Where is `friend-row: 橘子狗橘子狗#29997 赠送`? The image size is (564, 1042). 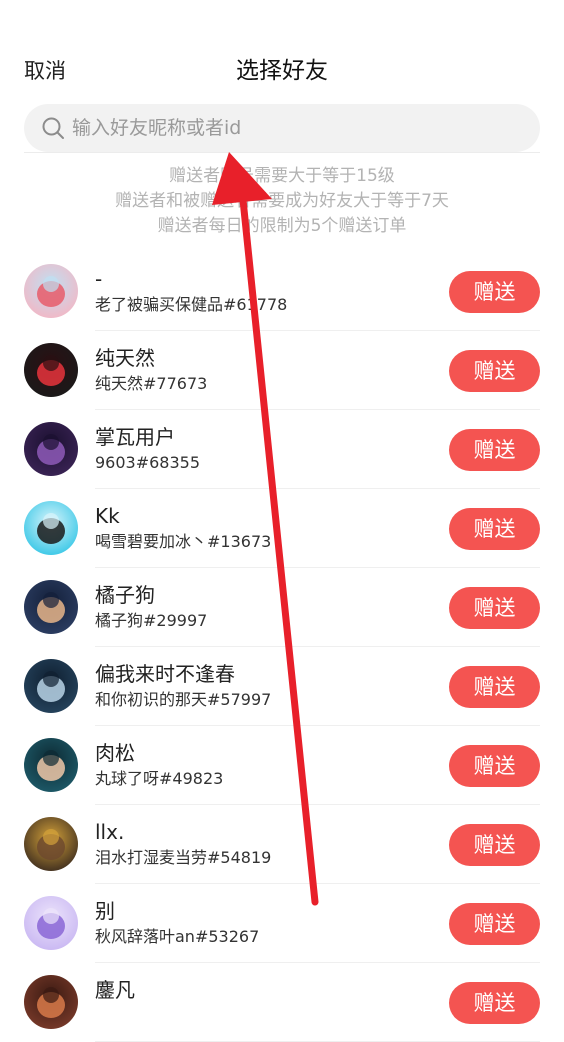
friend-row: 橘子狗橘子狗#29997 赠送 is located at coordinates (282, 607).